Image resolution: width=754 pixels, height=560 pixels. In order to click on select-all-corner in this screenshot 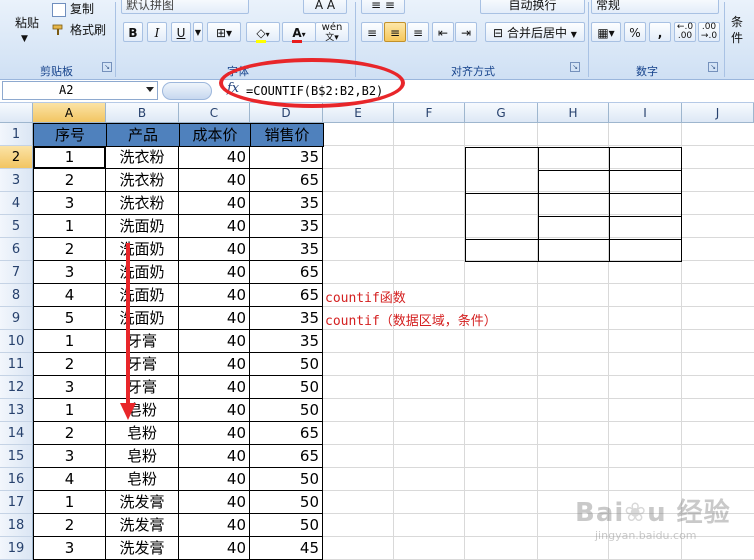, I will do `click(16, 113)`.